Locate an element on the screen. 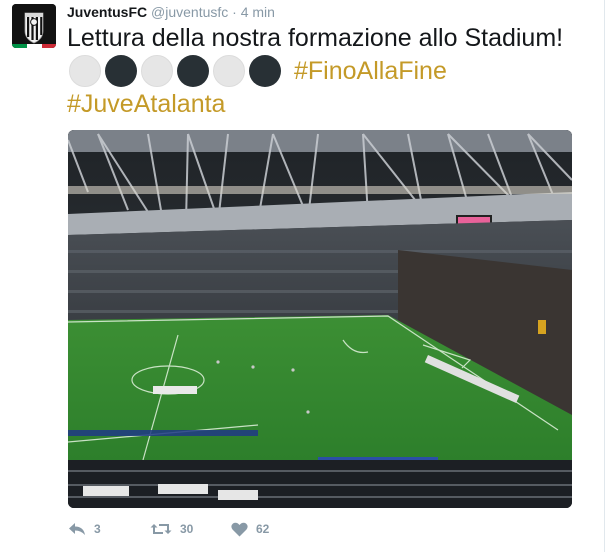 The image size is (605, 552). reply-button: 3 is located at coordinates (109, 529).